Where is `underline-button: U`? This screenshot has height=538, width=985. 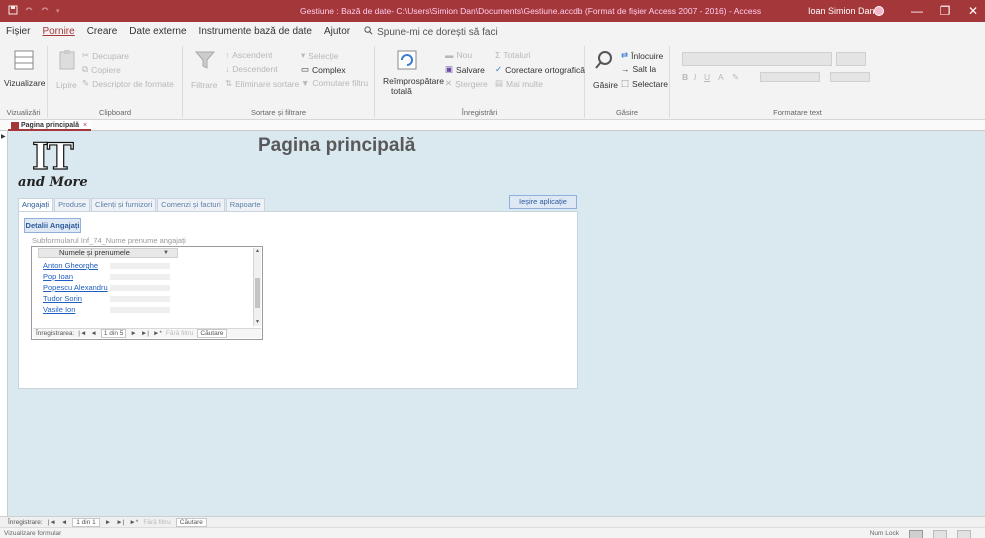
underline-button: U is located at coordinates (707, 77).